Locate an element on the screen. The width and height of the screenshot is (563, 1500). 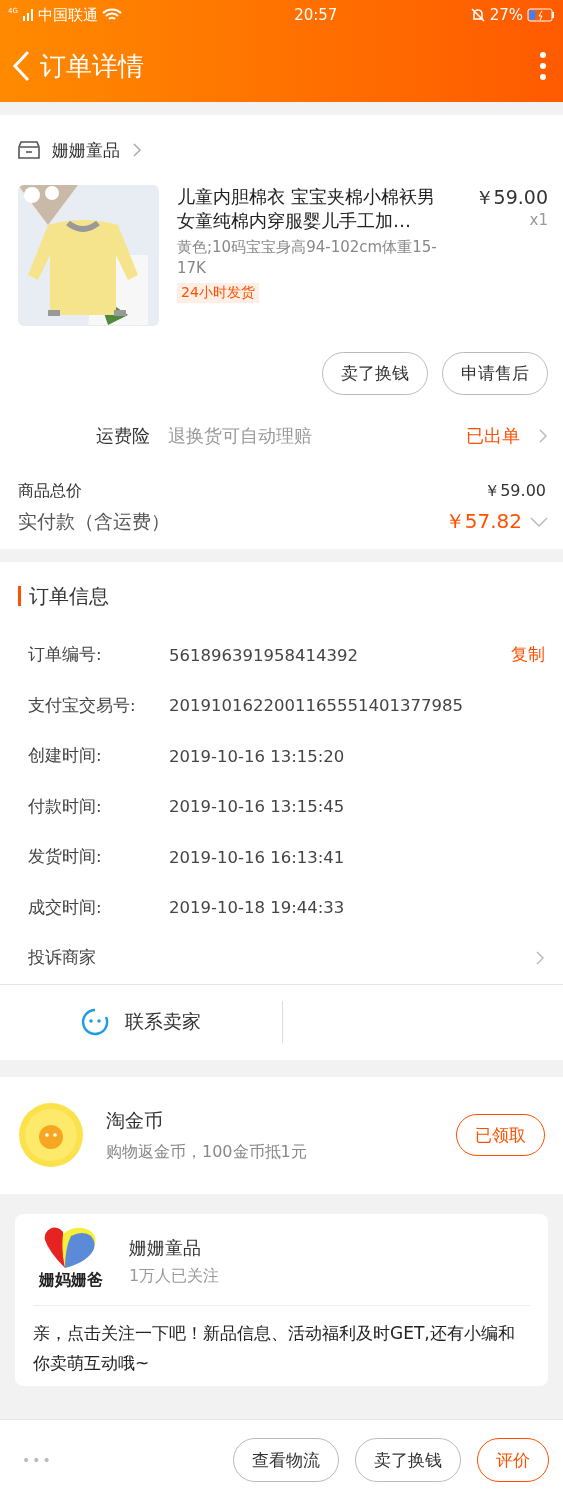
complaint-link: 投诉商家 is located at coordinates (62, 958).